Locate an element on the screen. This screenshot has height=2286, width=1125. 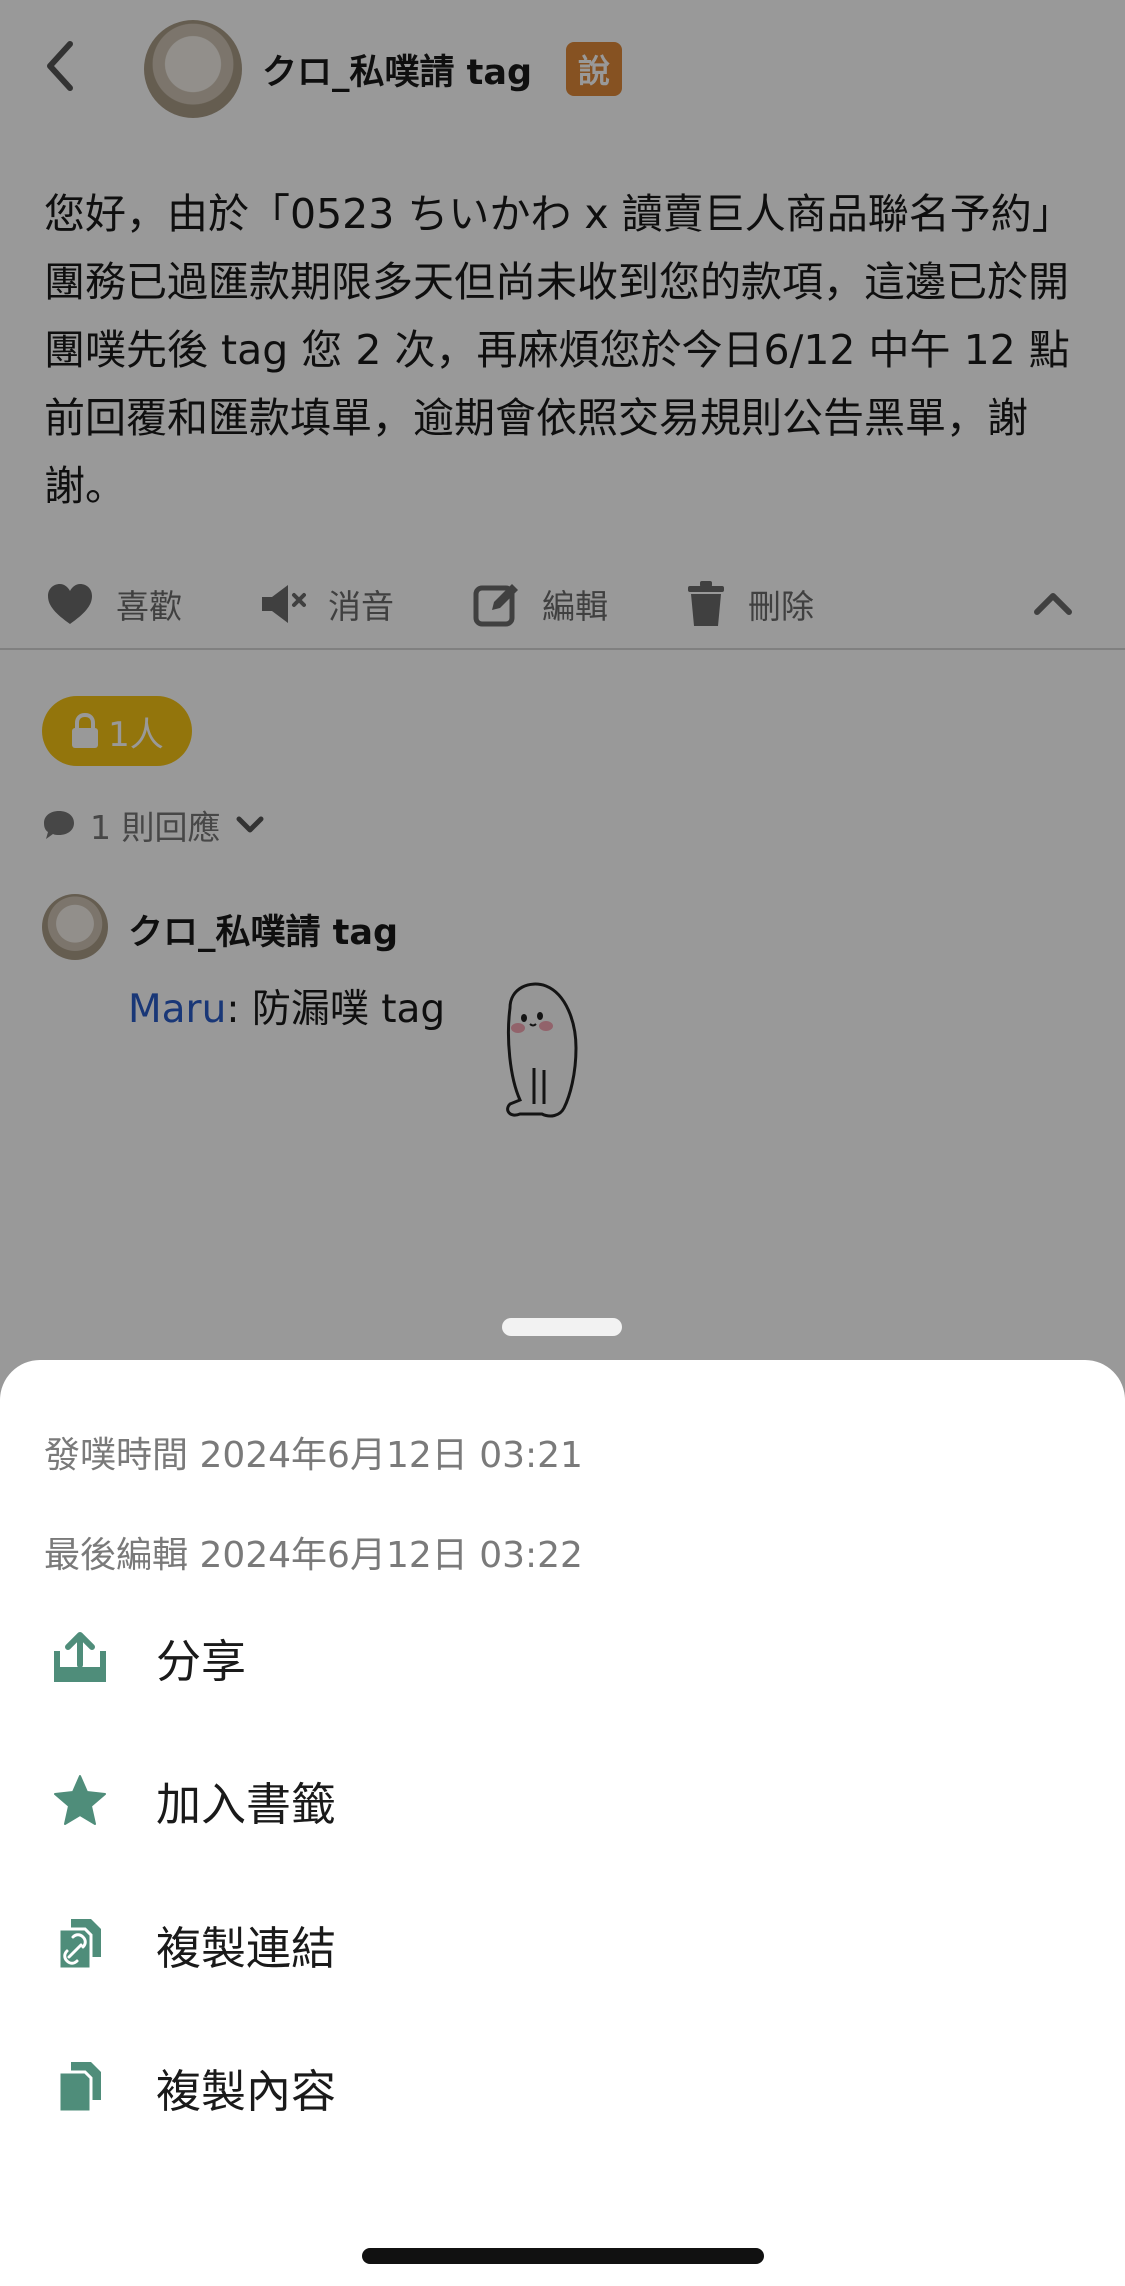
star-icon is located at coordinates (80, 1800).